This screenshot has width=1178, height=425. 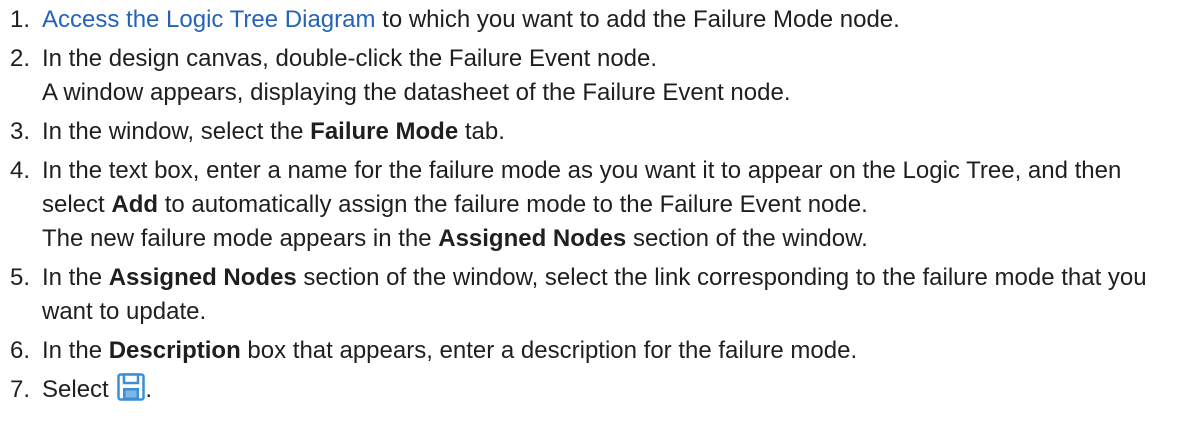 I want to click on step-number: 1., so click(x=20, y=19).